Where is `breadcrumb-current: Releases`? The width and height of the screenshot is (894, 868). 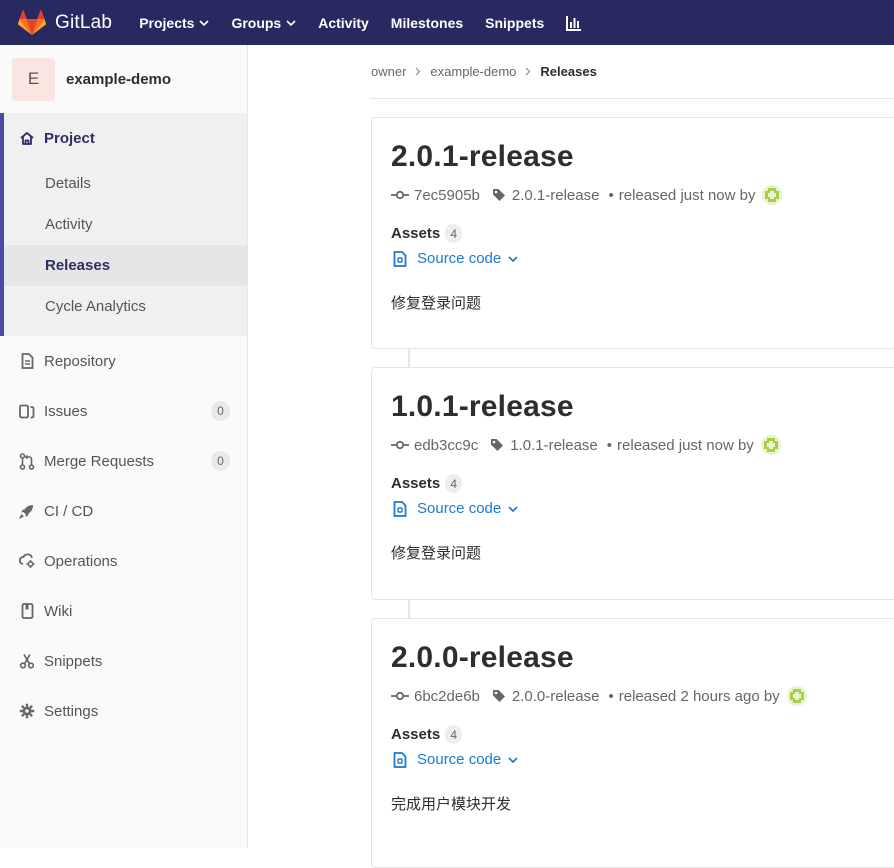
breadcrumb-current: Releases is located at coordinates (568, 71).